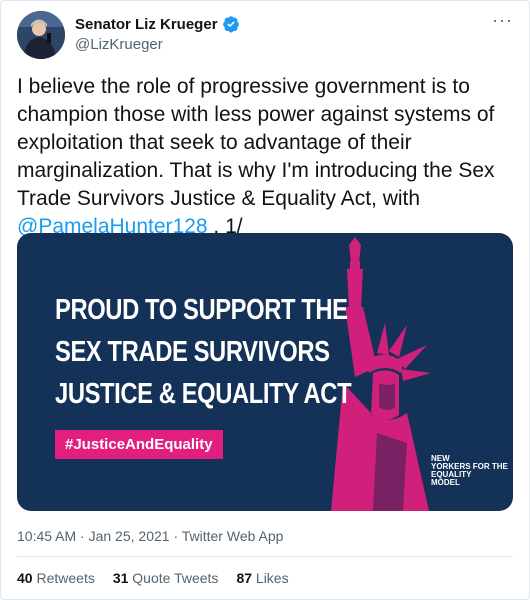  Describe the element at coordinates (175, 578) in the screenshot. I see `quote-tweets-label: Quote Tweets` at that location.